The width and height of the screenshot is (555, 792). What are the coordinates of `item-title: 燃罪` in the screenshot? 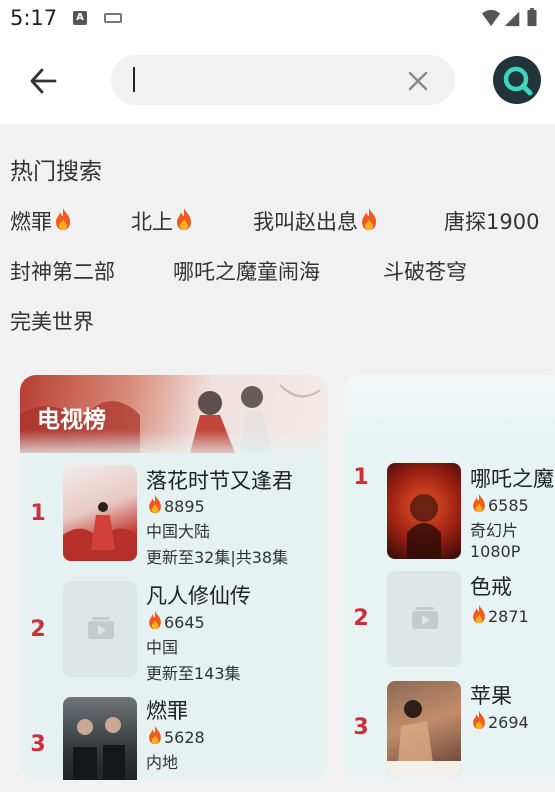 It's located at (167, 711).